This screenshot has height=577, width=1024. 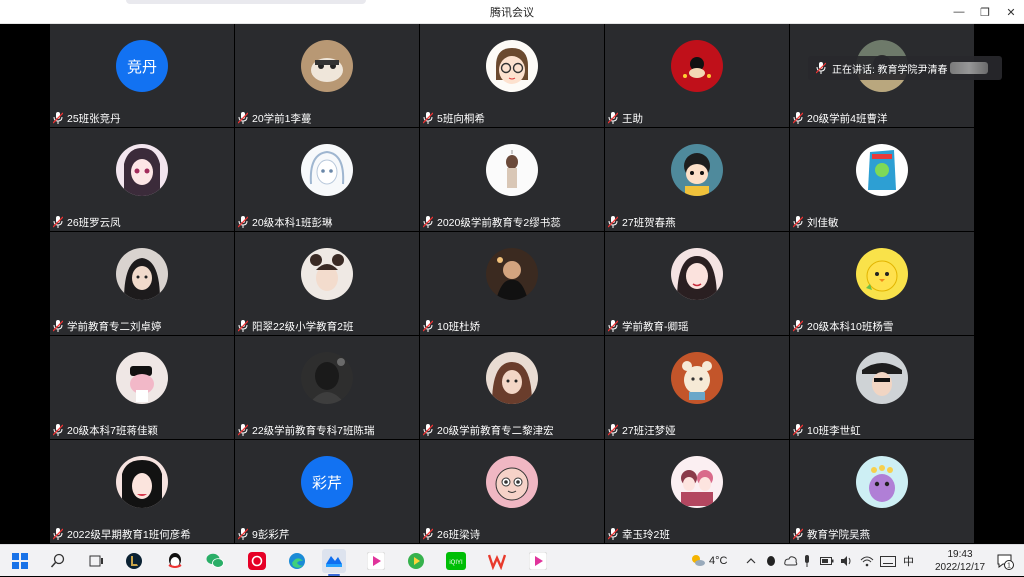 I want to click on participant-name: 王助, so click(x=632, y=118).